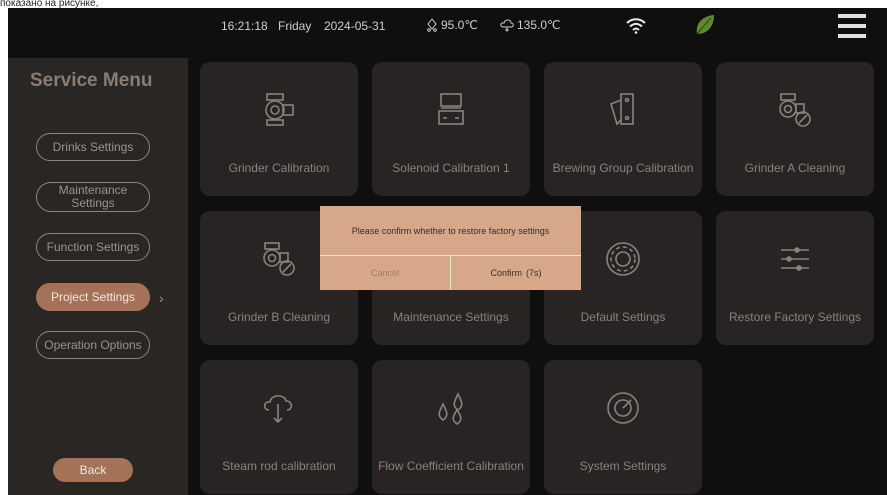  What do you see at coordinates (795, 129) in the screenshot?
I see `tile-grinder-a-cleaning: Grinder A Cleaning` at bounding box center [795, 129].